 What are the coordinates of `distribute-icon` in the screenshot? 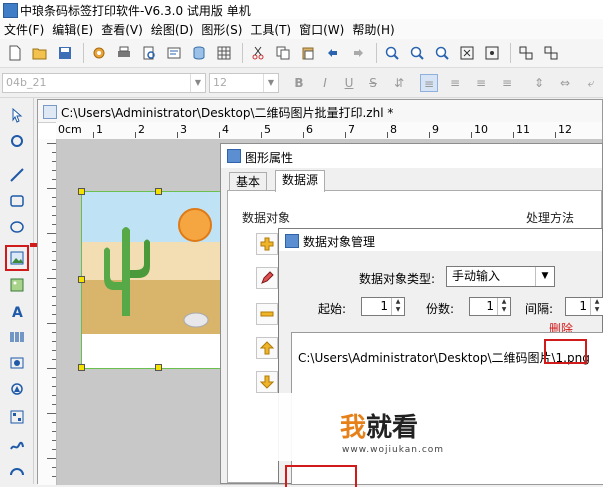 It's located at (551, 53).